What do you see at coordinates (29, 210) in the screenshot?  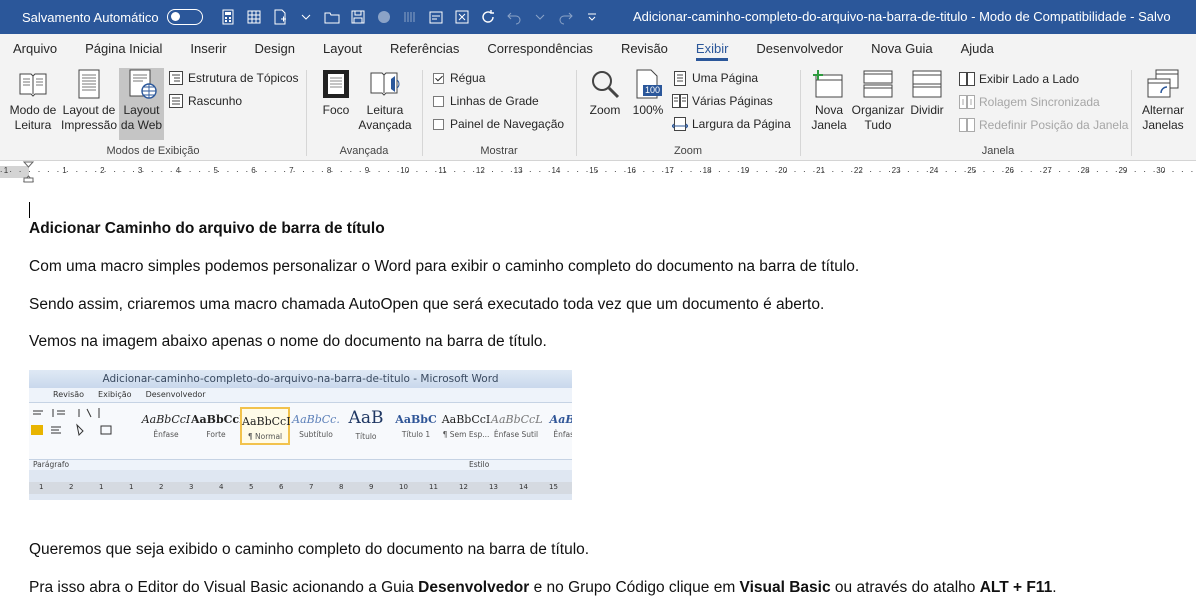 I see `text-cursor` at bounding box center [29, 210].